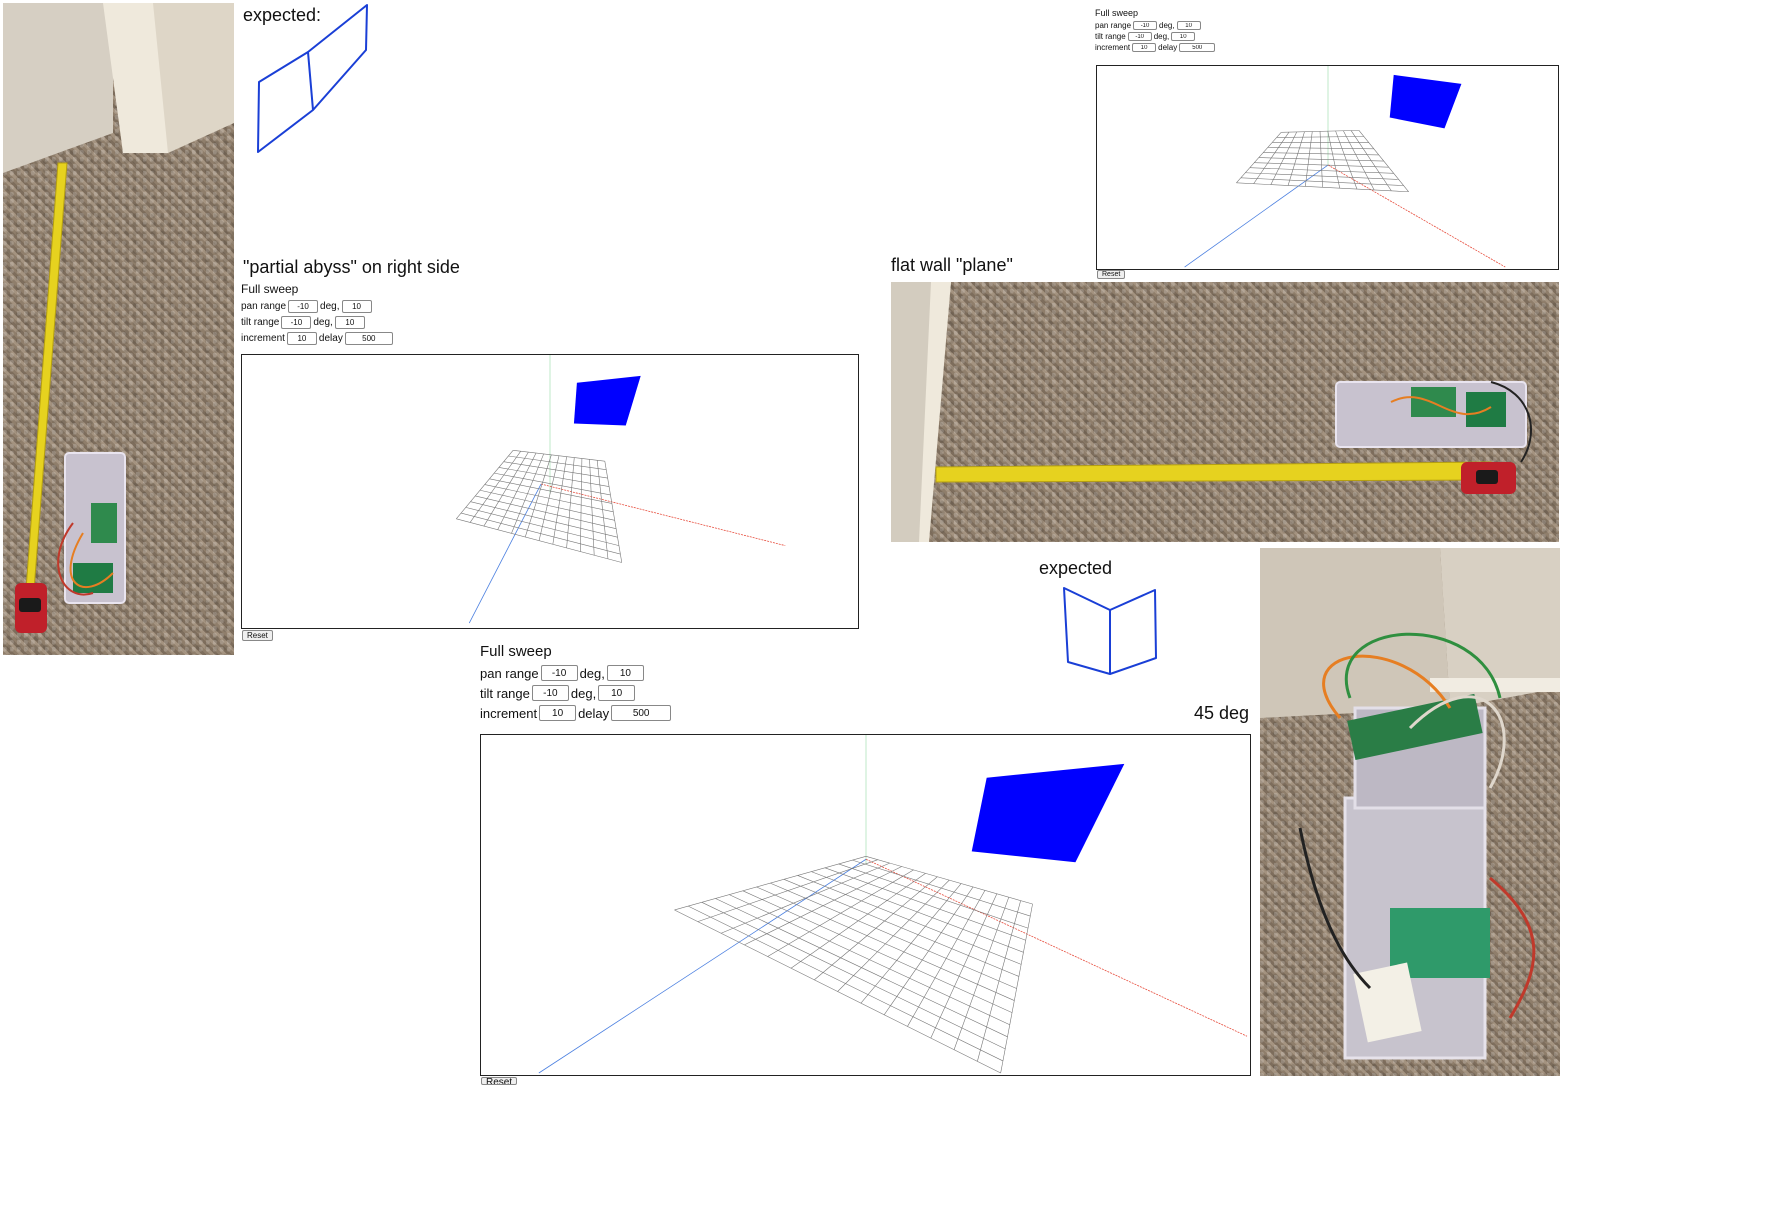  I want to click on photo-tape-measure-drawing, so click(118, 318).